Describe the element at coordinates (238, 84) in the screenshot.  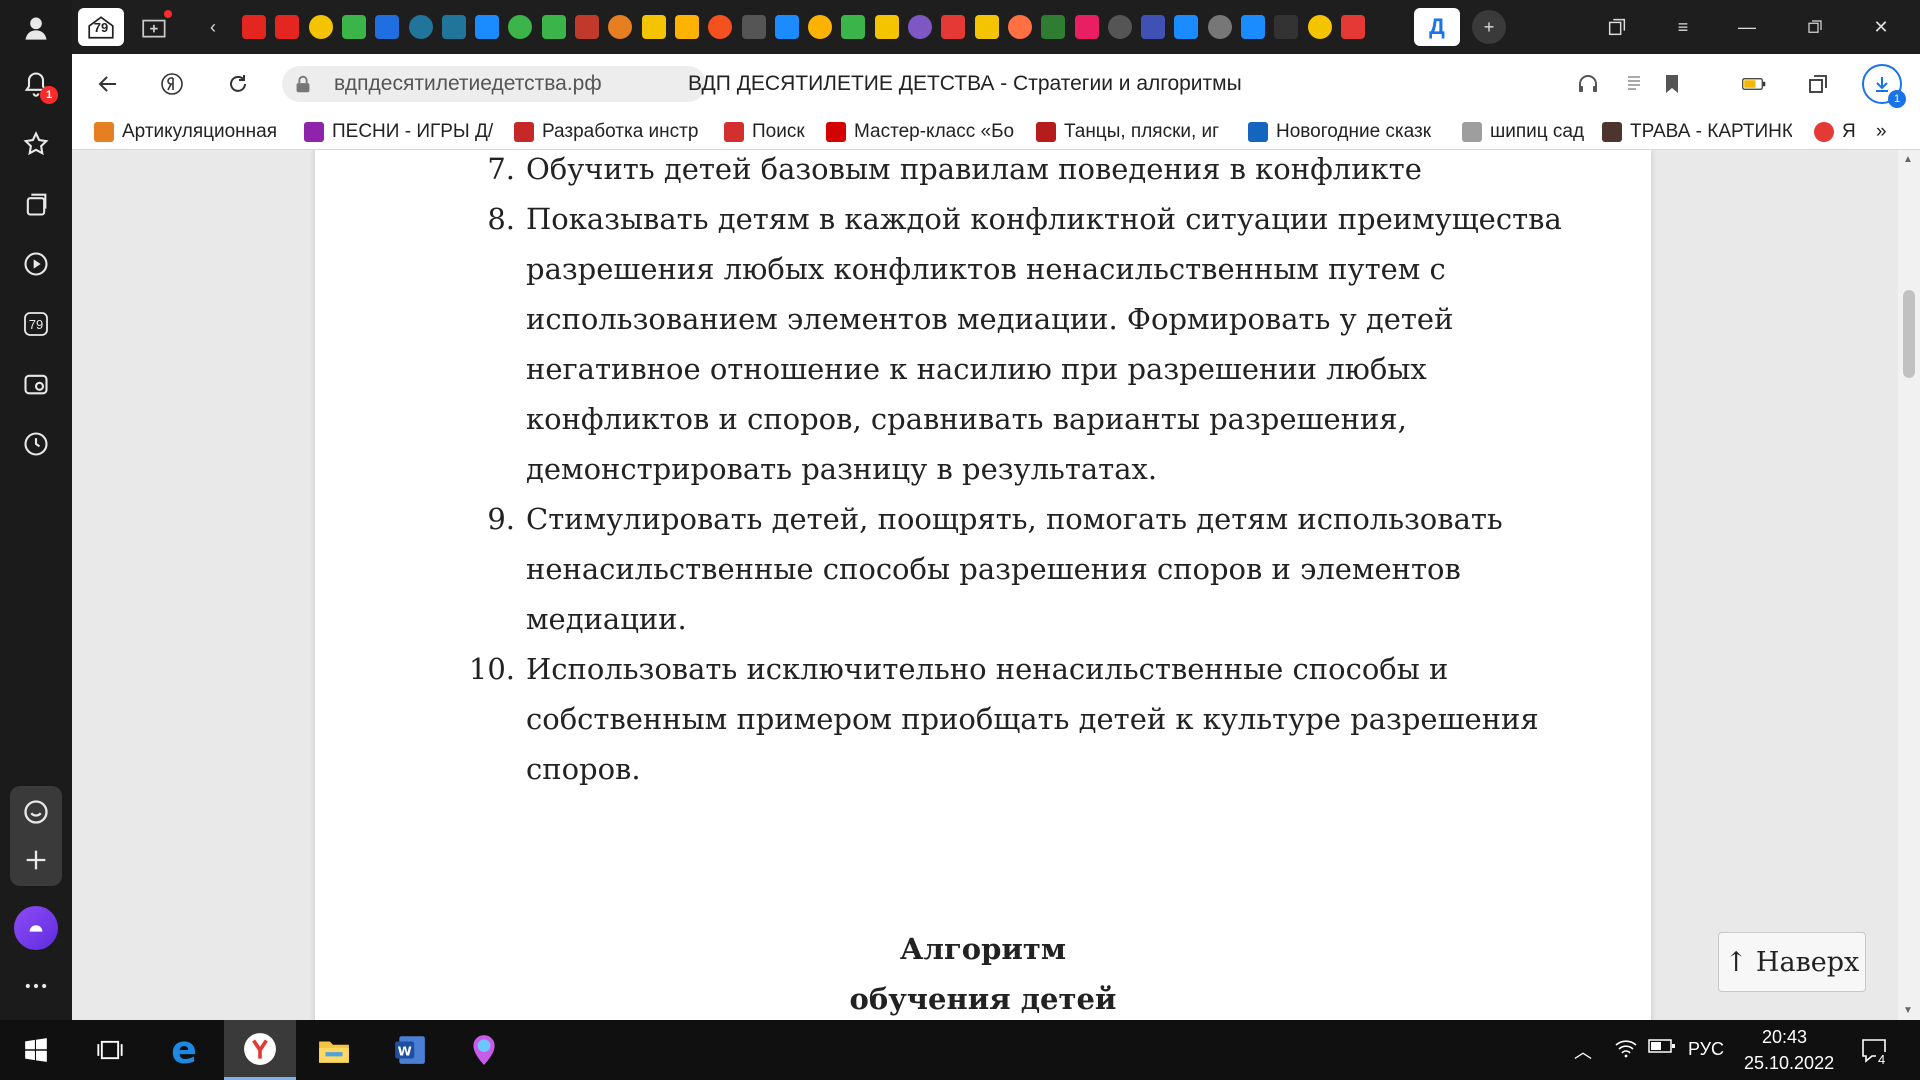
I see `reload-icon` at that location.